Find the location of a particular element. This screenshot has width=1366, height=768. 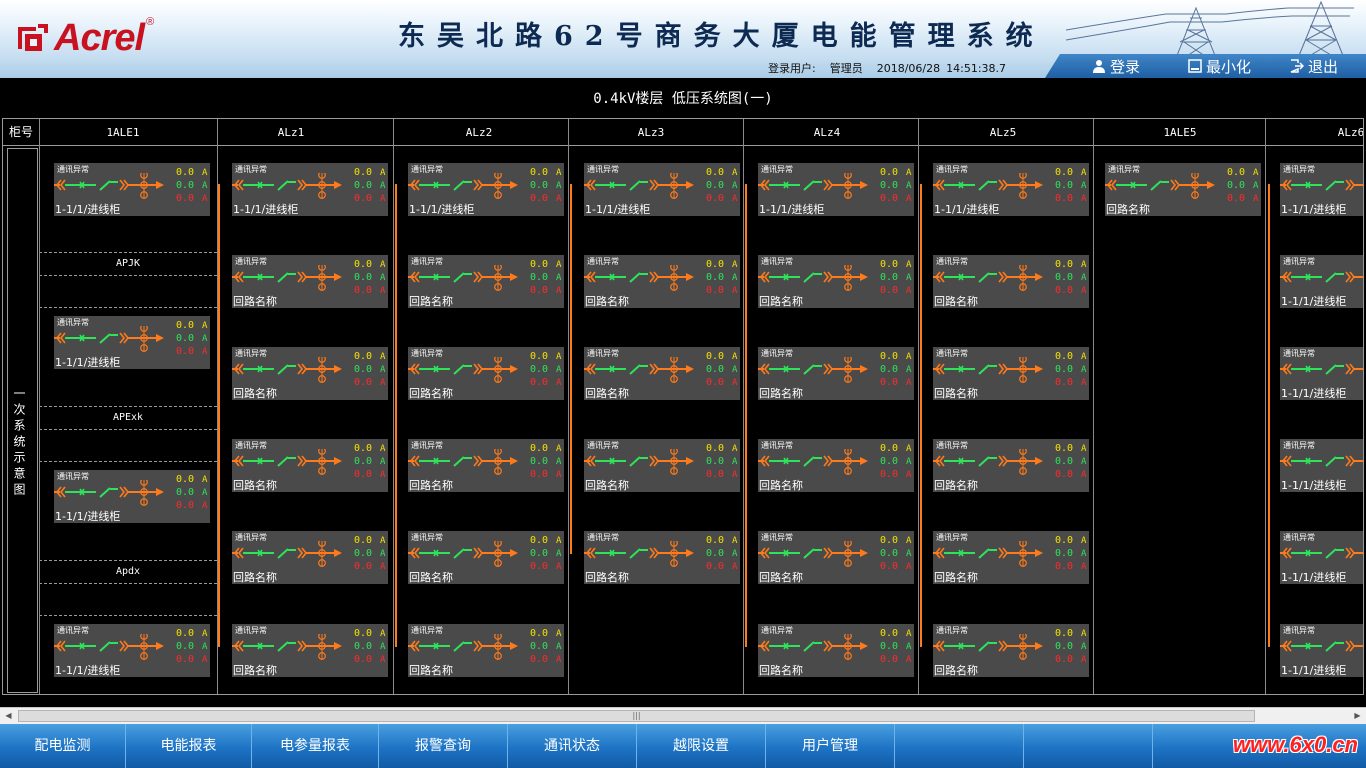

login-label: 登录用户: is located at coordinates (792, 68).